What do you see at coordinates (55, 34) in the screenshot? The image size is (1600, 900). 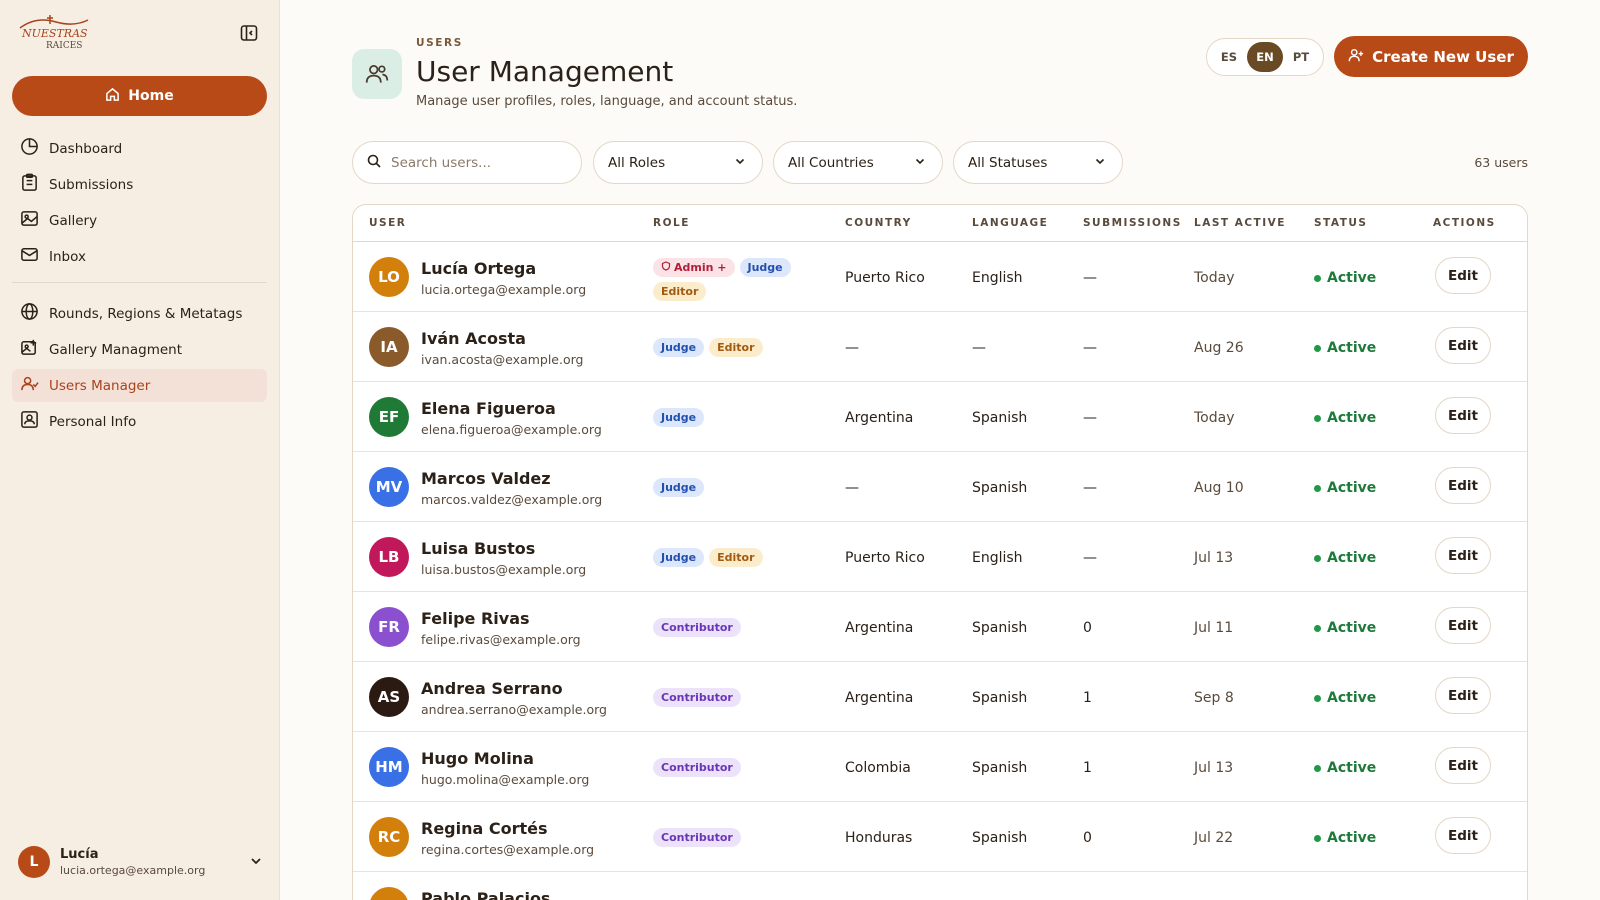 I see `brand-logo: NUESTRAS RAICES` at bounding box center [55, 34].